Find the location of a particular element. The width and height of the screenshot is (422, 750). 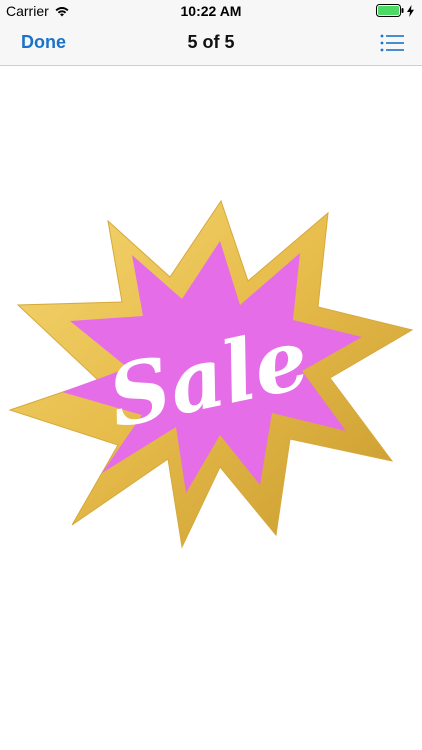

battery-group is located at coordinates (395, 10).